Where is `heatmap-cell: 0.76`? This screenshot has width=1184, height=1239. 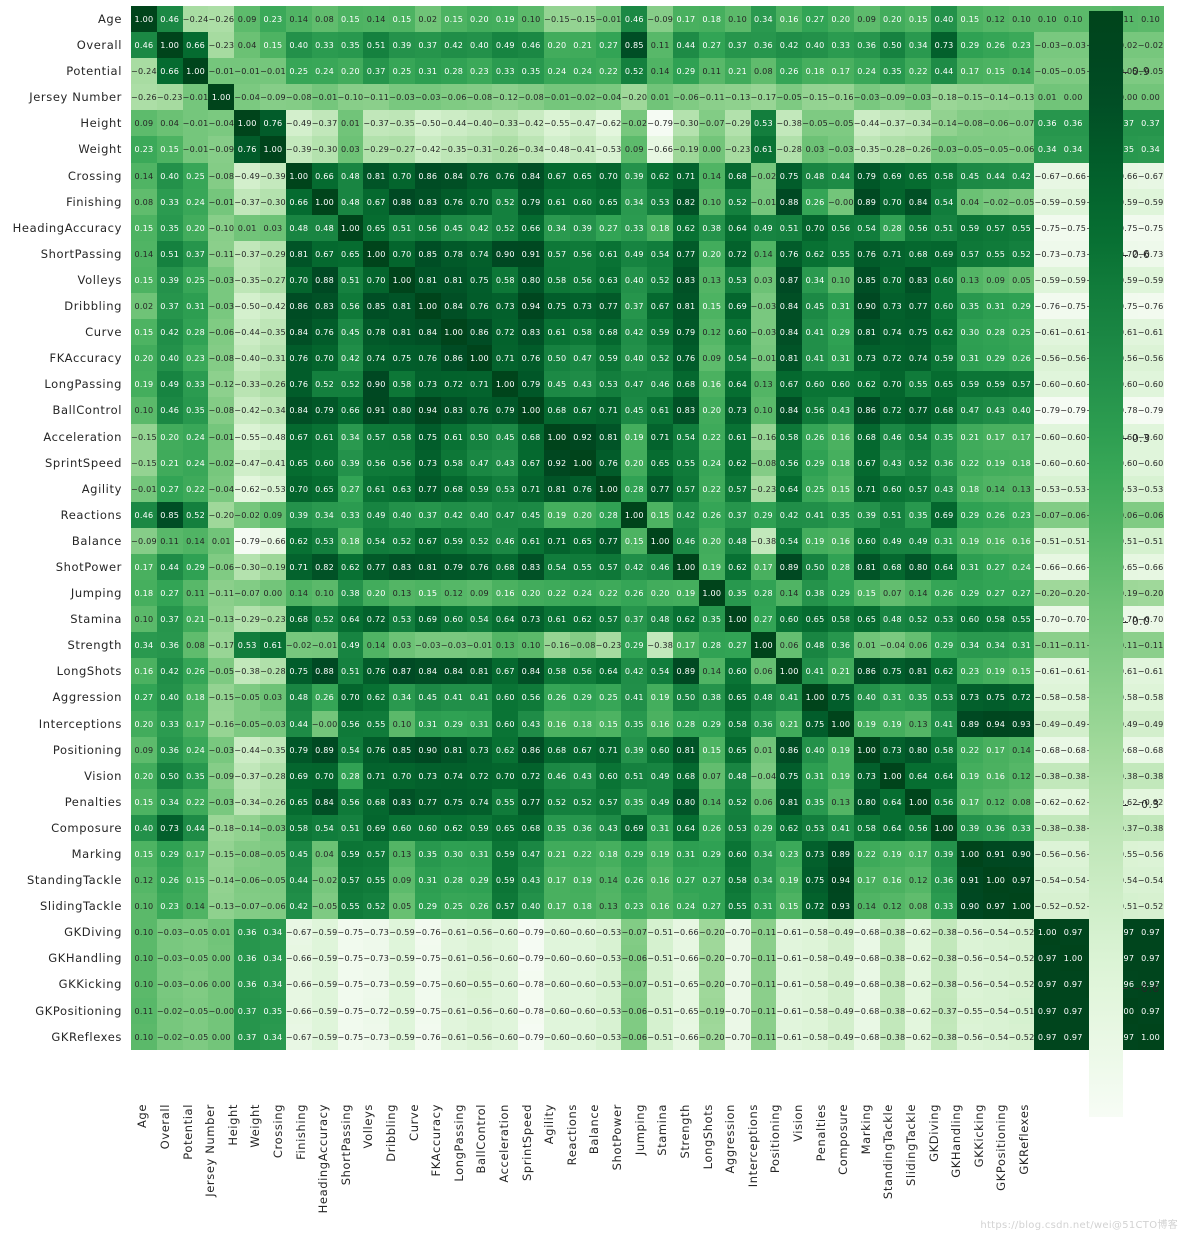 heatmap-cell: 0.76 is located at coordinates (298, 384).